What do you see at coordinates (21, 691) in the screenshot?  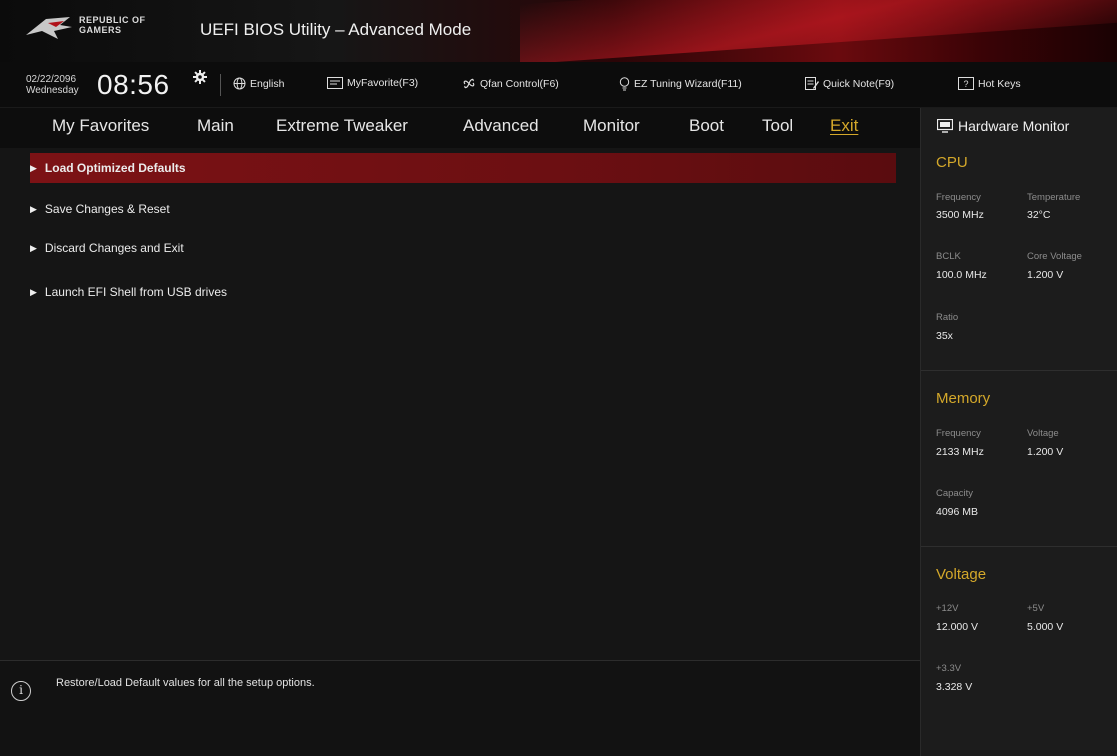 I see `info-icon: i` at bounding box center [21, 691].